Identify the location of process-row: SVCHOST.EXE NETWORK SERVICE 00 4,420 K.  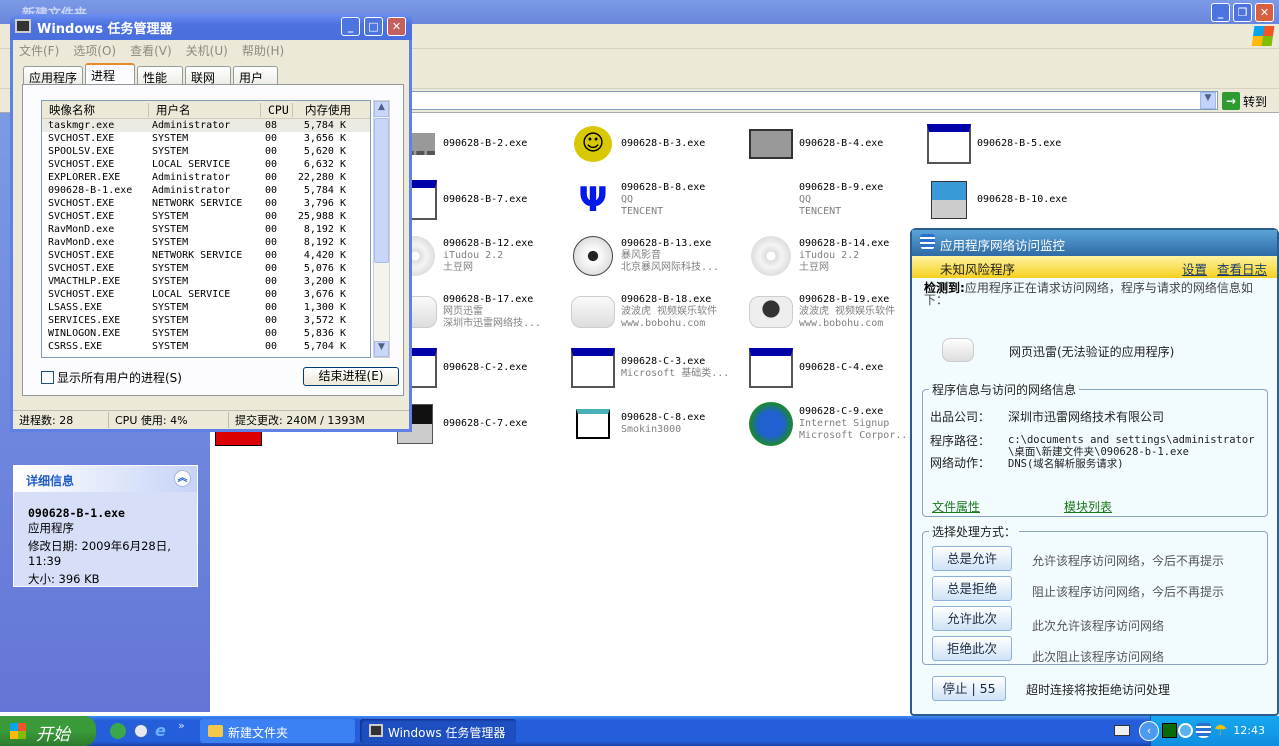
(206, 255).